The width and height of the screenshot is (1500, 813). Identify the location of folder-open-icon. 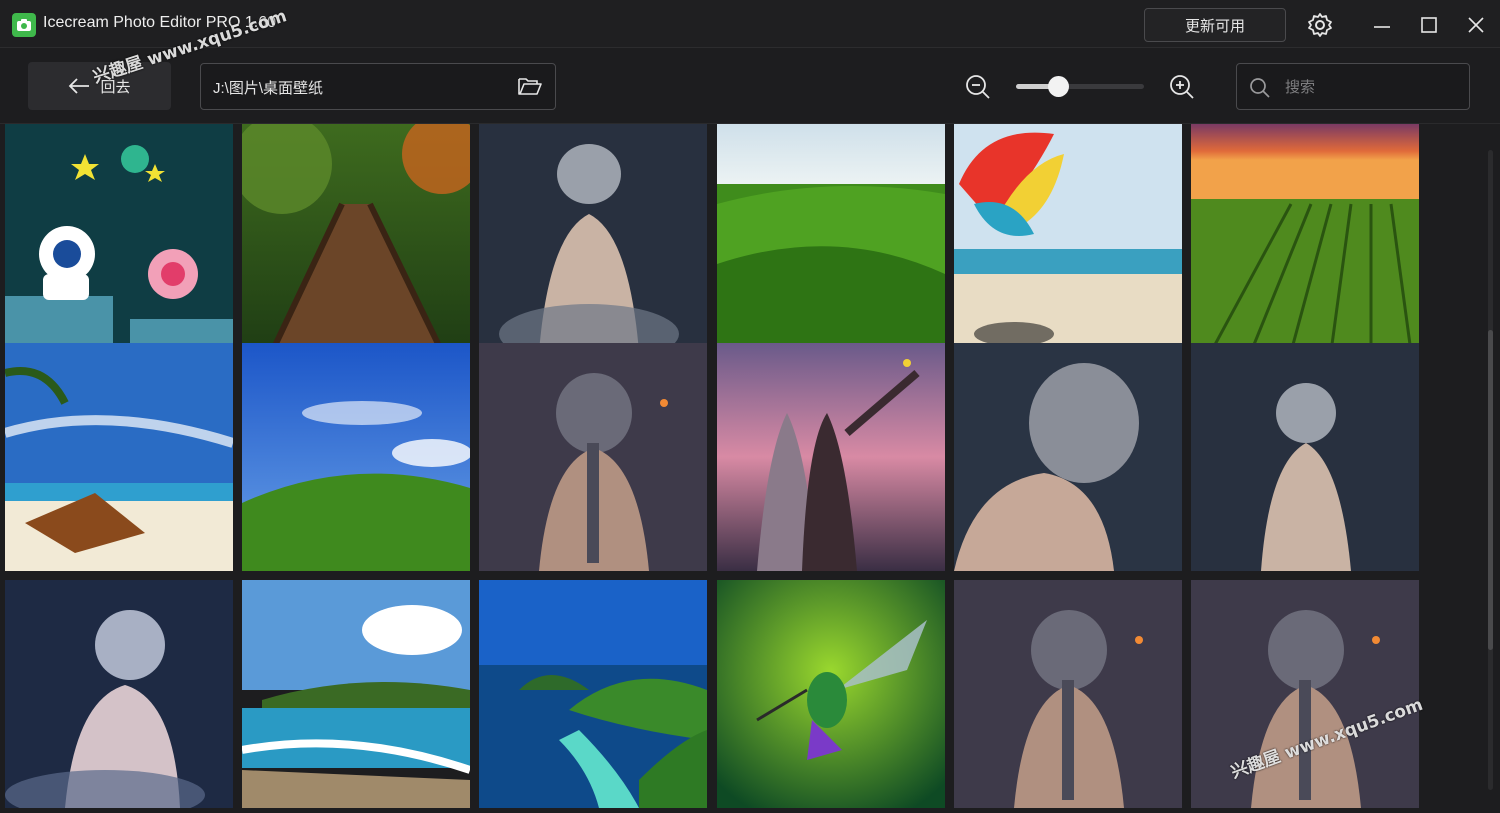
(530, 86).